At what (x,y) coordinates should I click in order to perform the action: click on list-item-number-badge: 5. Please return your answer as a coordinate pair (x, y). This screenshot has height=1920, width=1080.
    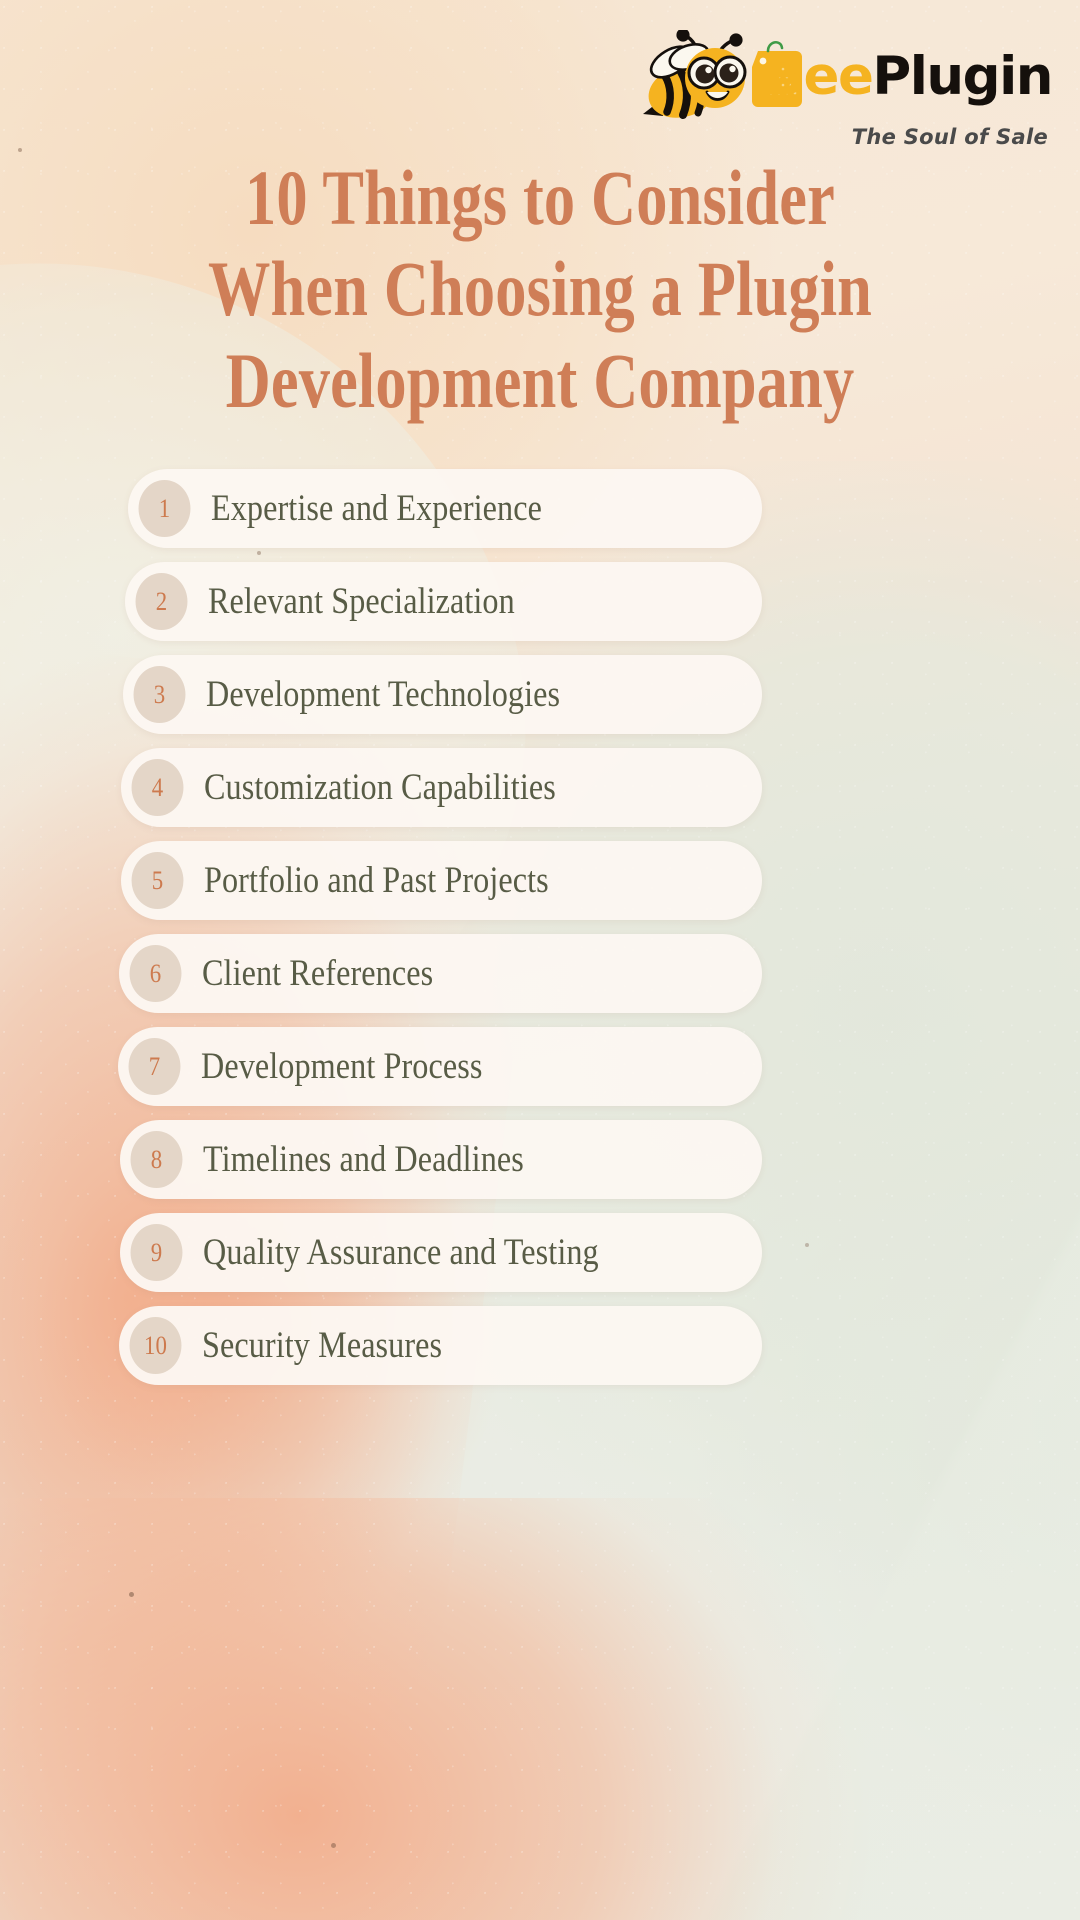
    Looking at the image, I should click on (157, 880).